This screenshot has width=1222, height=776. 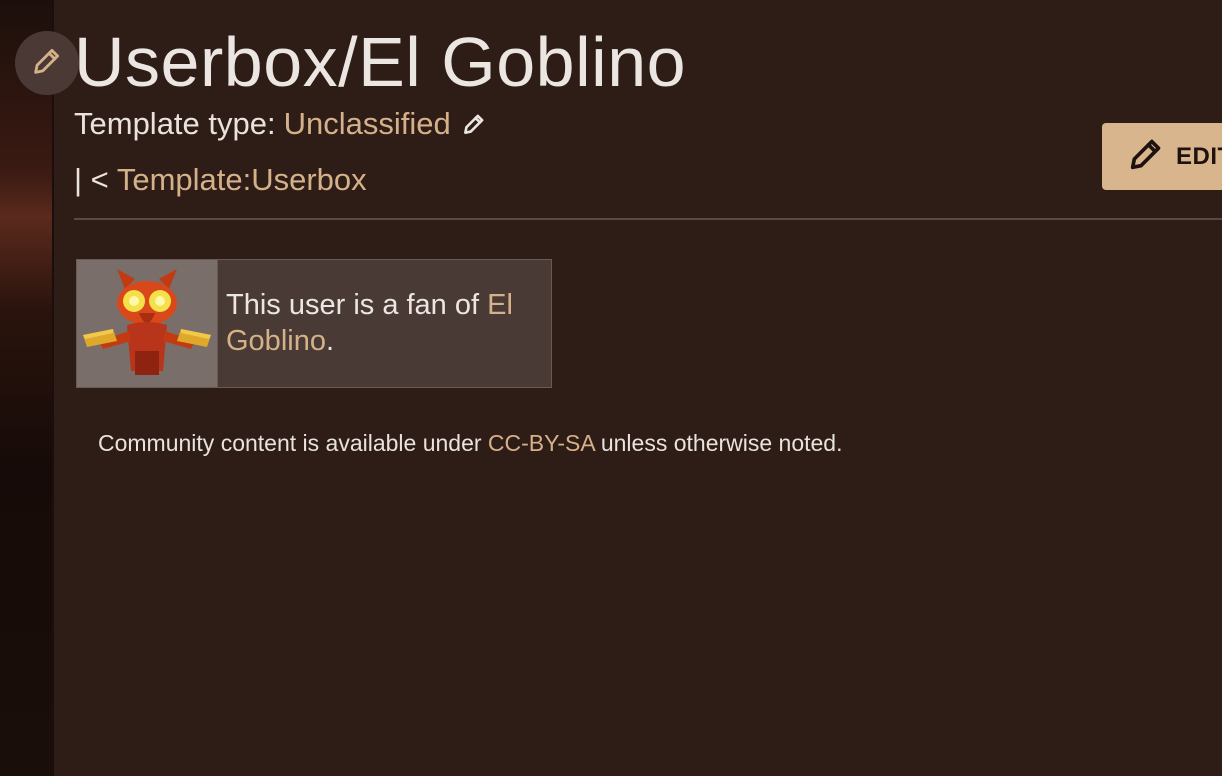 What do you see at coordinates (648, 219) in the screenshot?
I see `header-divider` at bounding box center [648, 219].